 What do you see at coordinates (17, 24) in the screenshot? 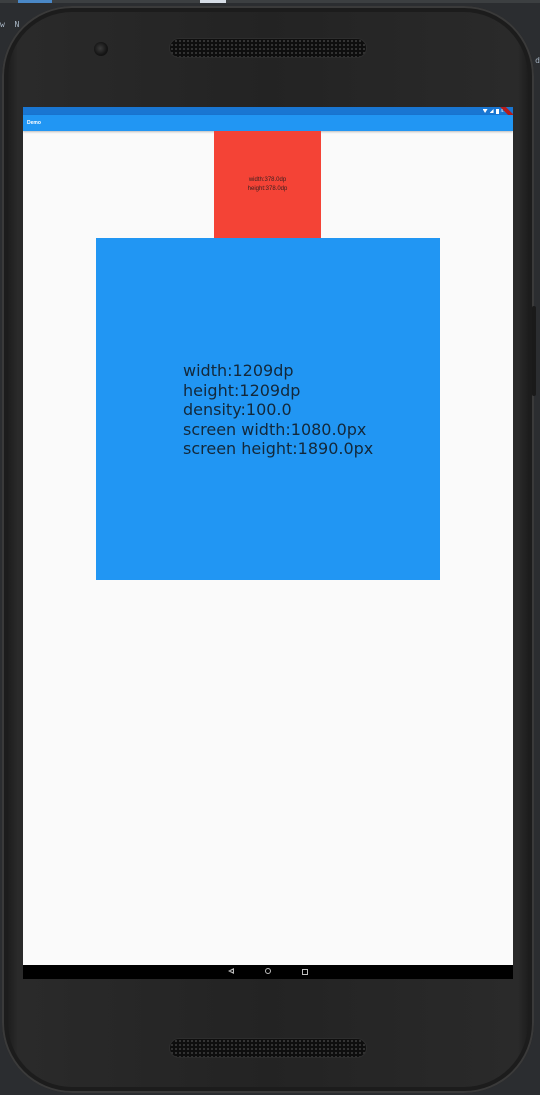
I see `ide-side-label: N` at bounding box center [17, 24].